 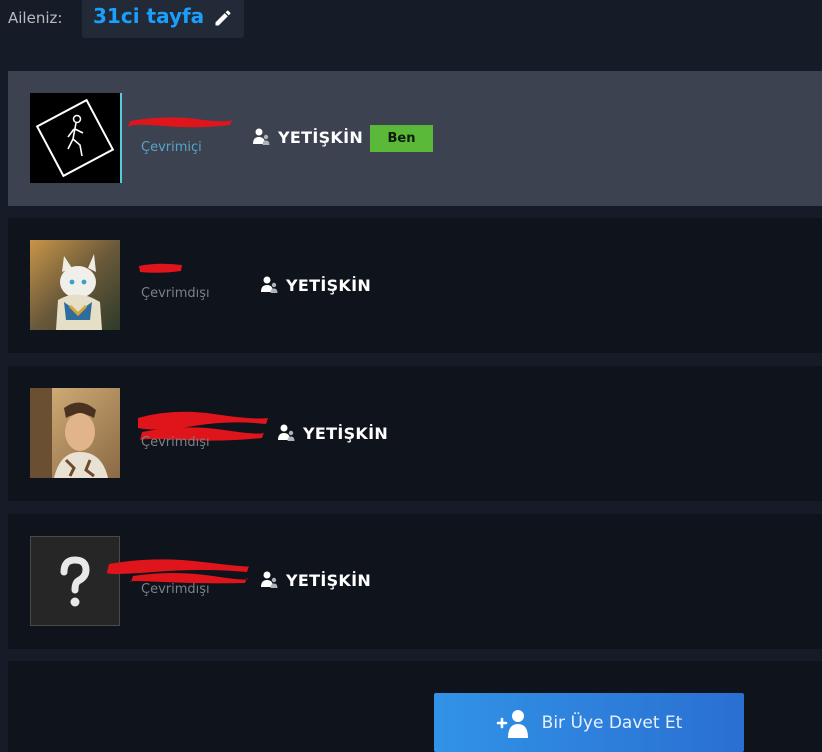 I want to click on family-name: 31ci tayfa, so click(x=149, y=16).